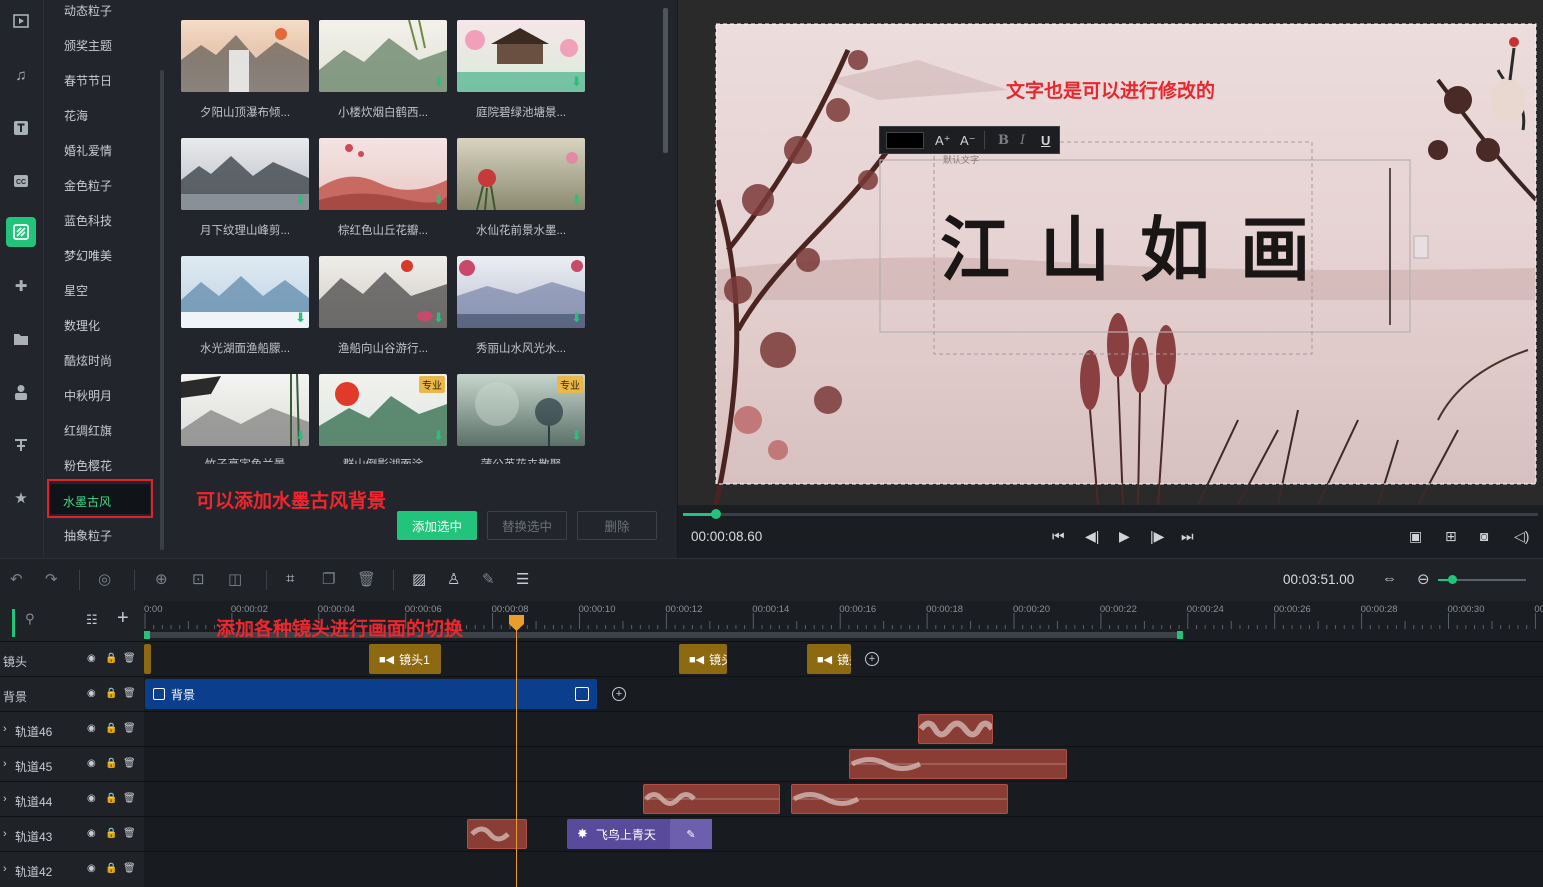 This screenshot has height=887, width=1543. Describe the element at coordinates (147, 635) in the screenshot. I see `work-area-start-handle` at that location.